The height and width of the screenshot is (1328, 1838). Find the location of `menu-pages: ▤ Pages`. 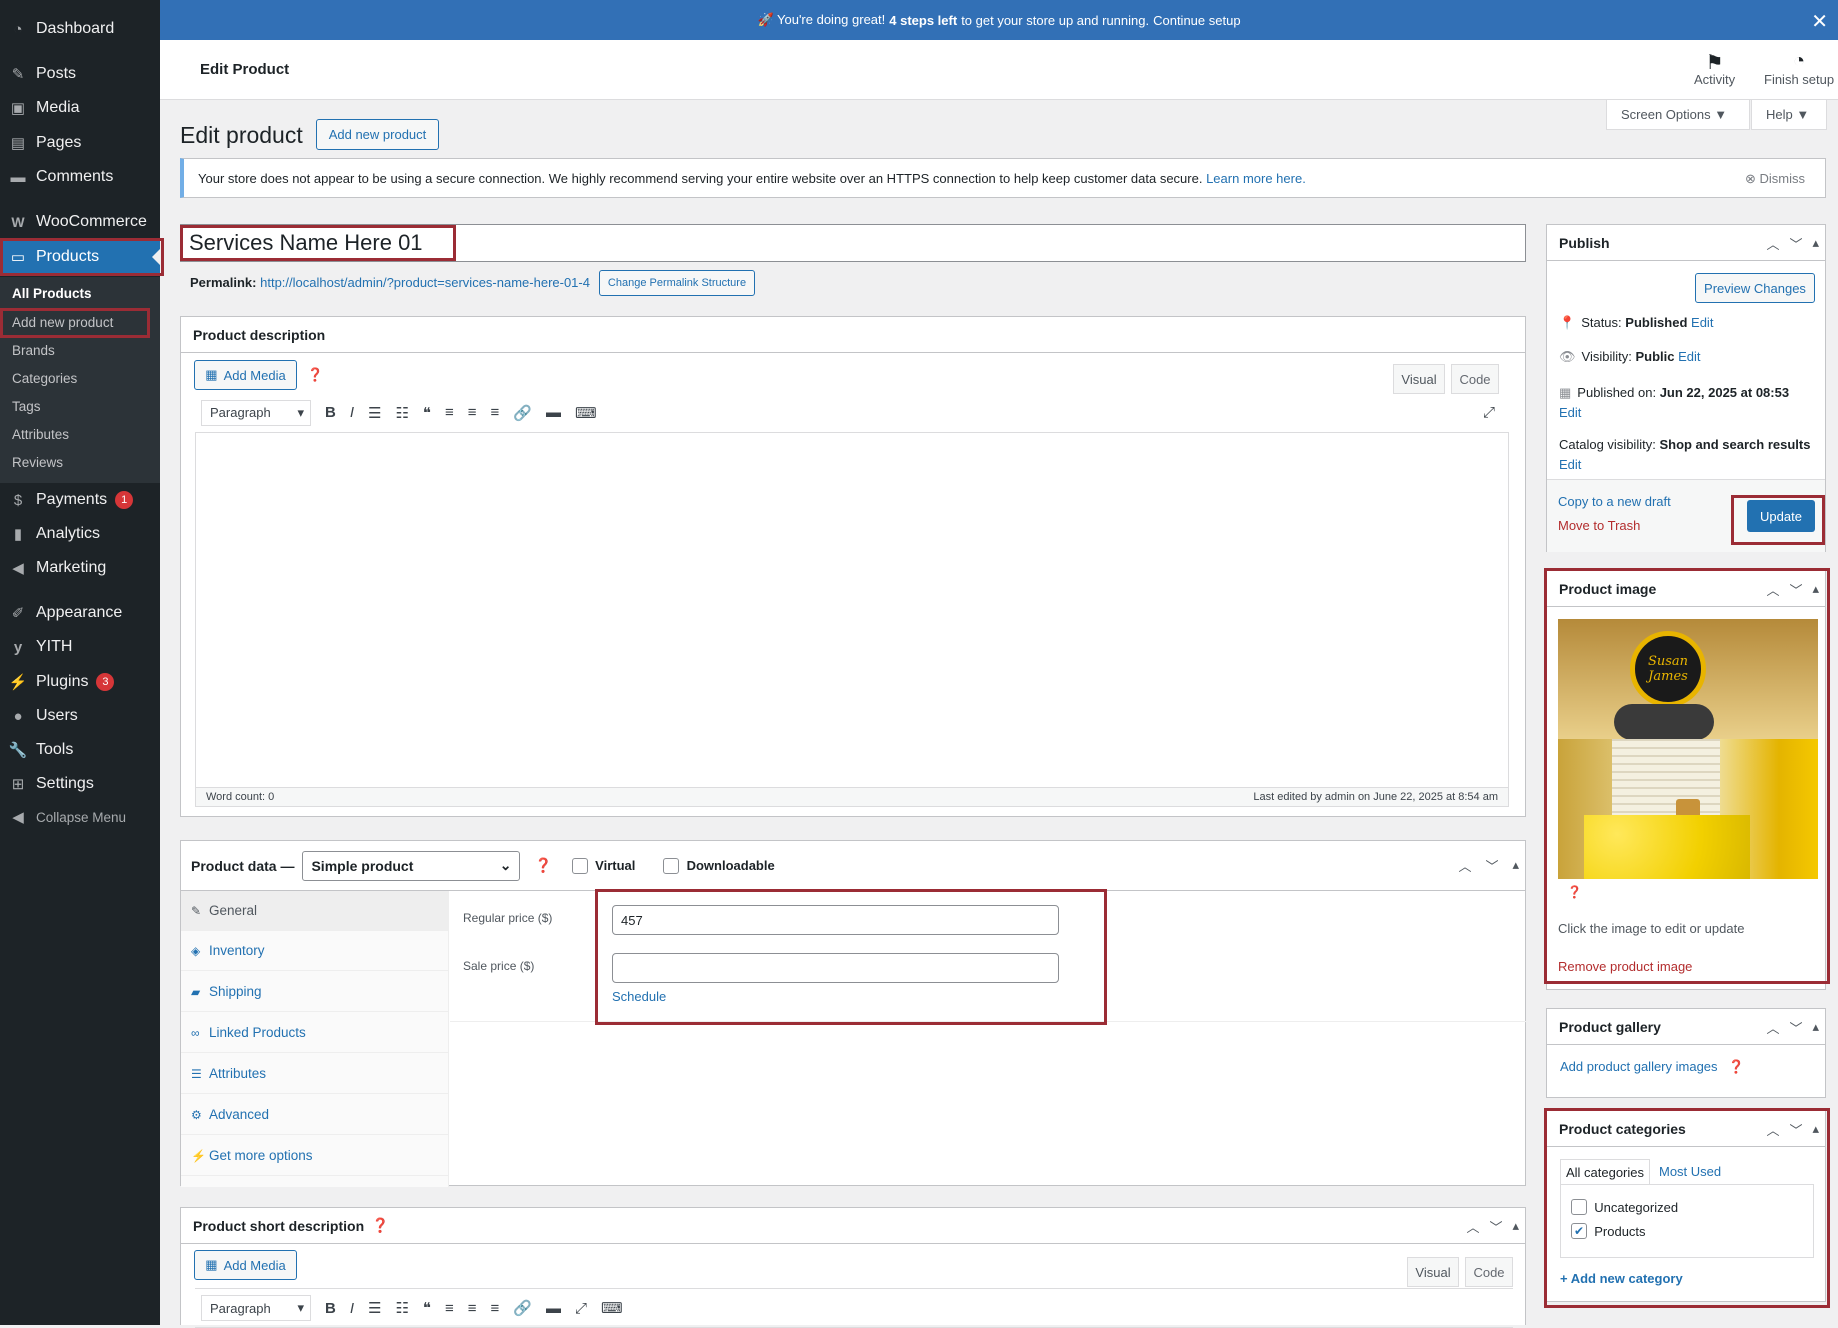

menu-pages: ▤ Pages is located at coordinates (80, 143).